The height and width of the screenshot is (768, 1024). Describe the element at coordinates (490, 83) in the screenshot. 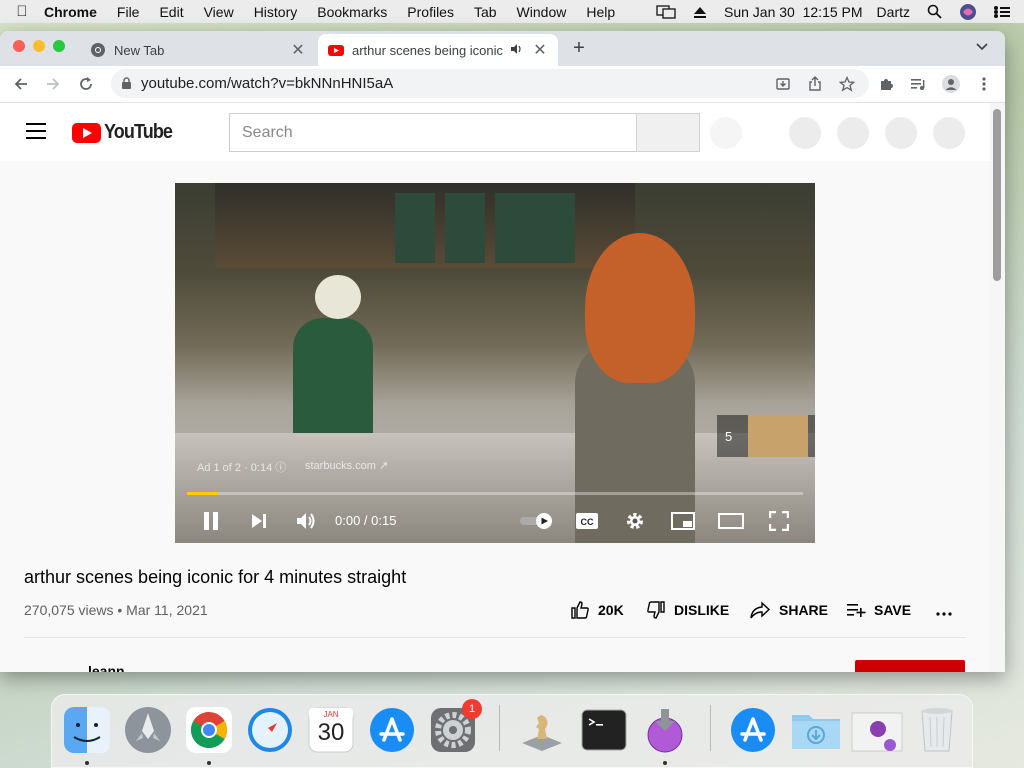

I see `address-bar: youtube.com/watch?v=bkNNnHNI5aA` at that location.